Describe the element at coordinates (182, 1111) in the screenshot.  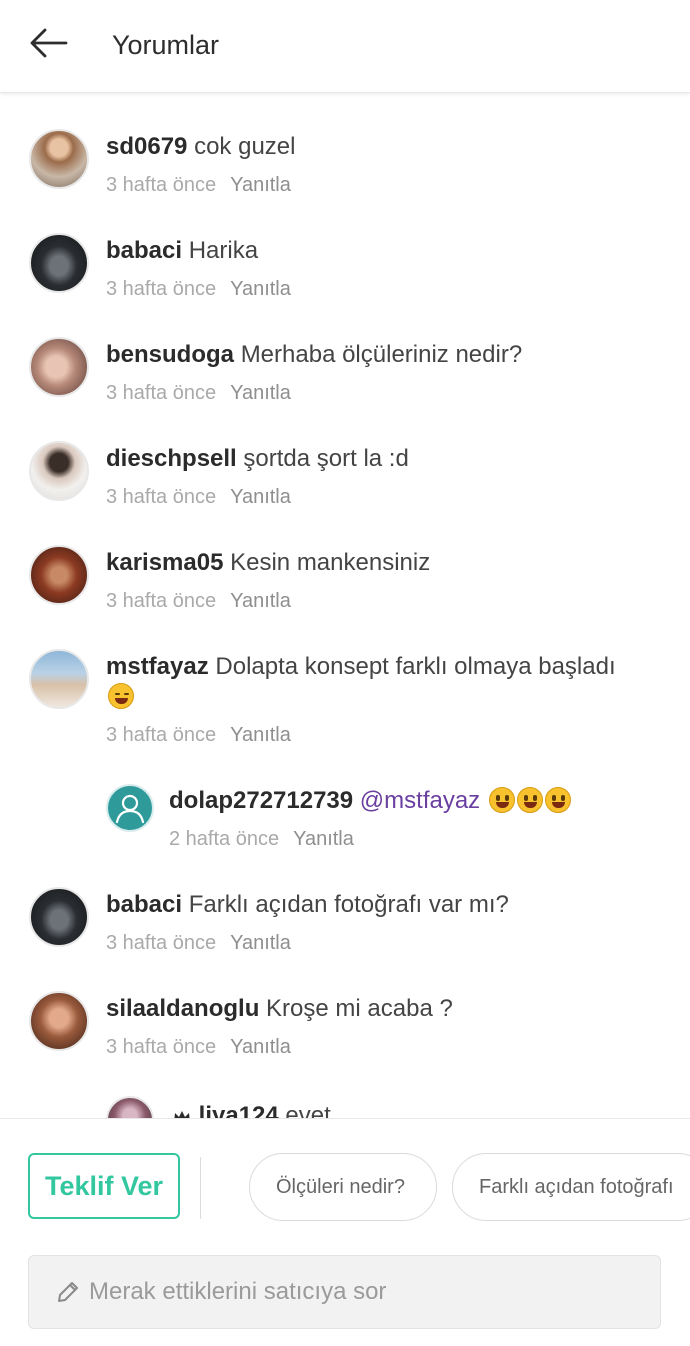
I see `crown-icon` at that location.